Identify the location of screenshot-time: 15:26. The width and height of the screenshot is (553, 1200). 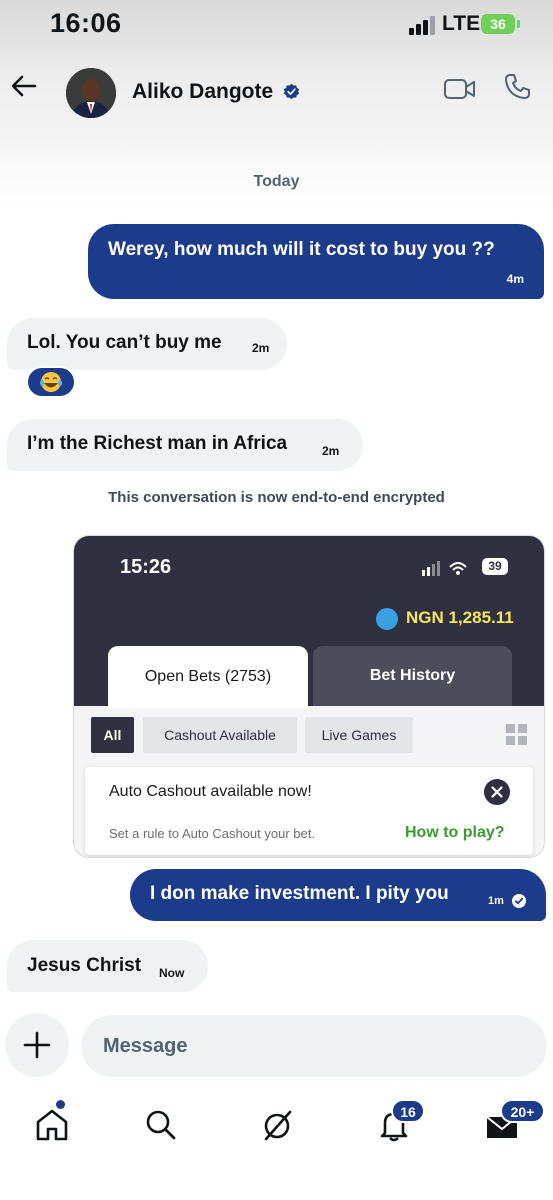
(146, 567).